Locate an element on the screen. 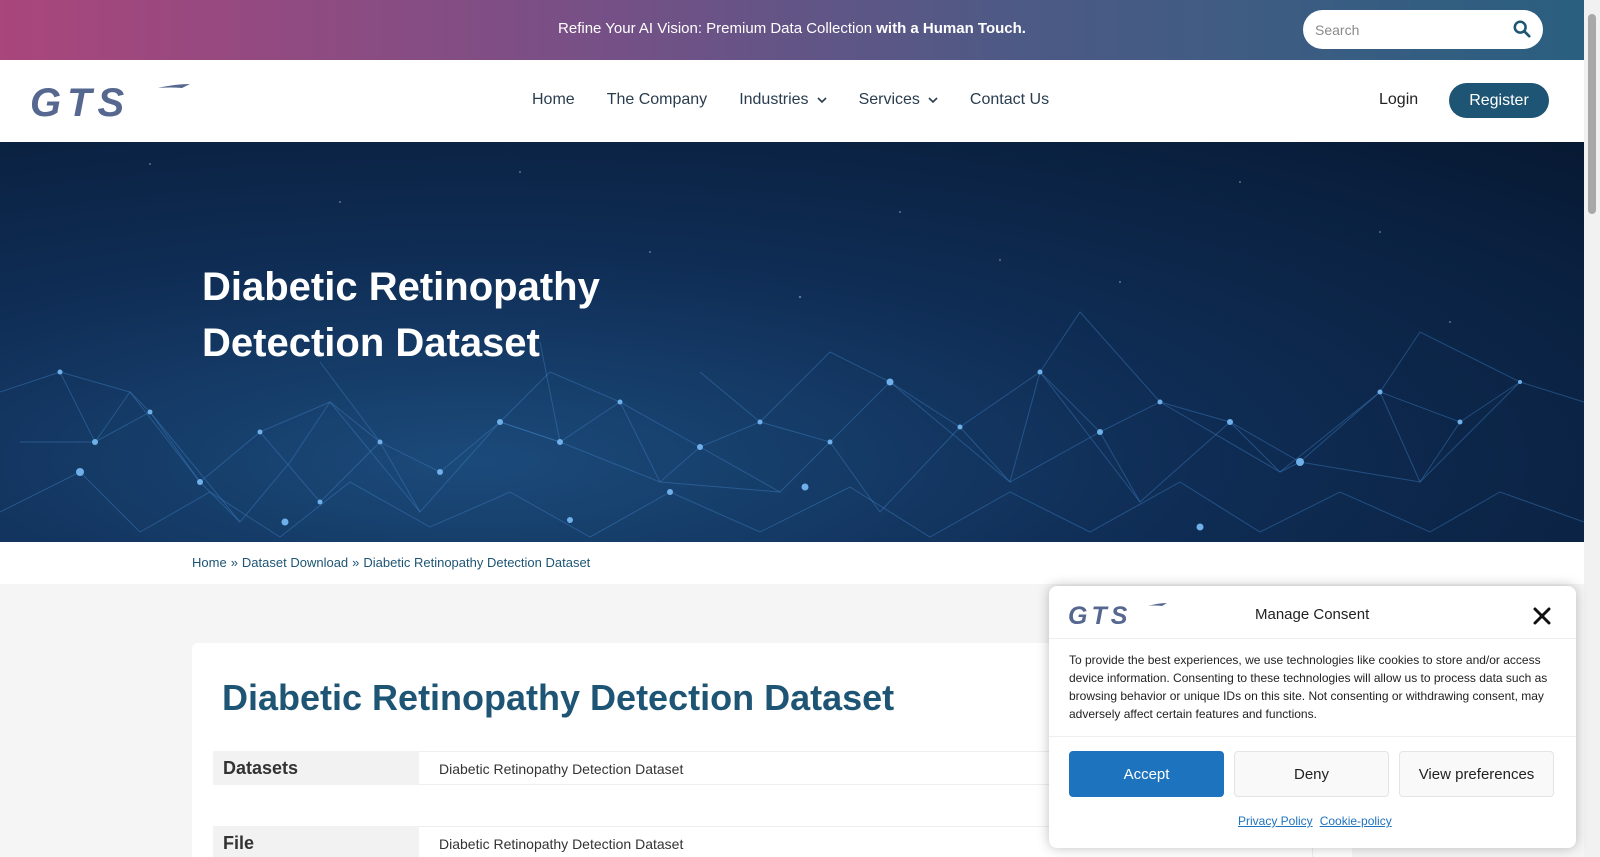 The image size is (1600, 857). privacy-policy-link: Privacy Policy is located at coordinates (1275, 821).